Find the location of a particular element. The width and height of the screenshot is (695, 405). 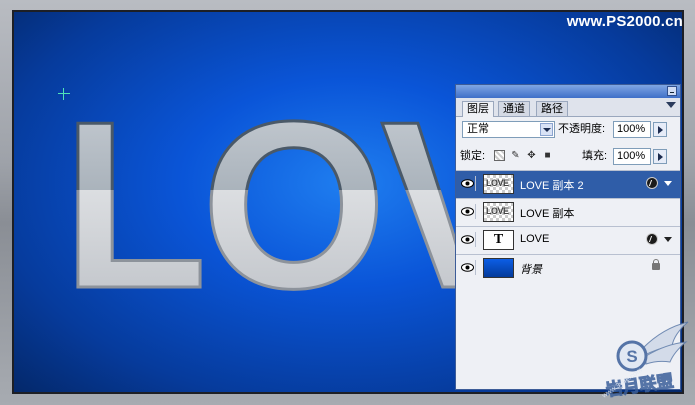

layer-row-background: 背景 is located at coordinates (568, 268).